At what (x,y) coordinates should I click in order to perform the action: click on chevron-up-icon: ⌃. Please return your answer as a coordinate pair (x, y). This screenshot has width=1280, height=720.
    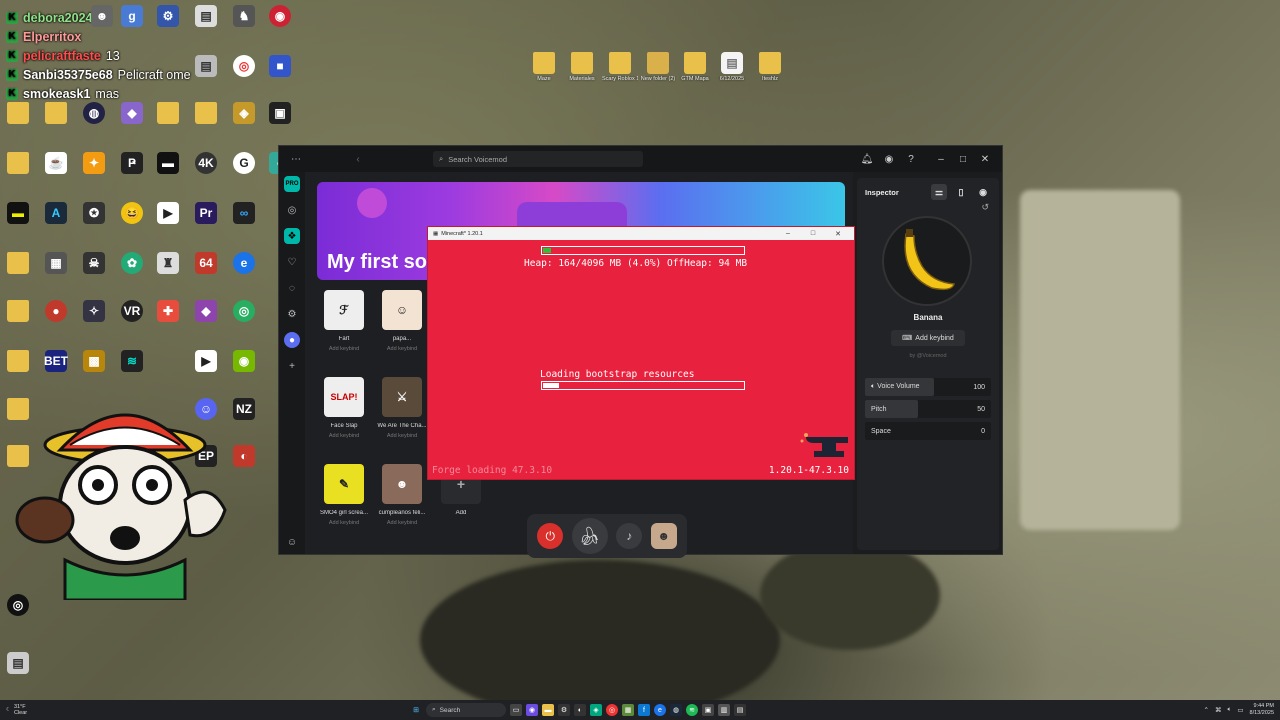
    Looking at the image, I should click on (1206, 710).